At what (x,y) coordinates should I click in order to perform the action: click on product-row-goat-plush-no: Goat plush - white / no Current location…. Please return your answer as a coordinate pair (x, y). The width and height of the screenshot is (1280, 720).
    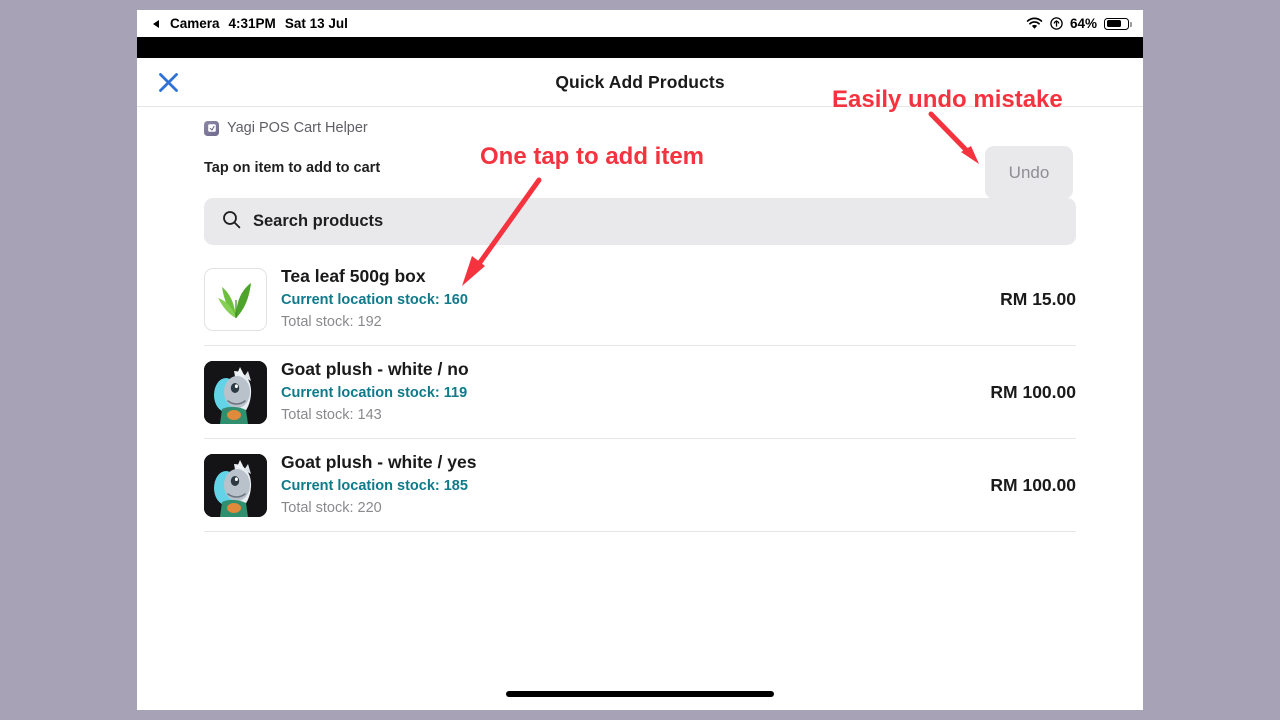
    Looking at the image, I should click on (640, 392).